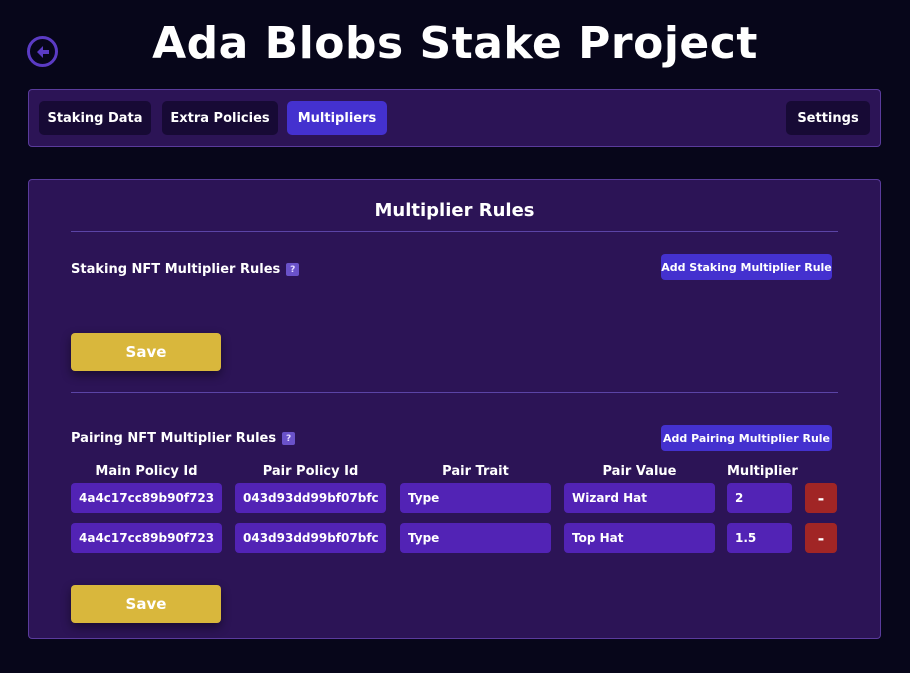 This screenshot has width=910, height=673. Describe the element at coordinates (746, 438) in the screenshot. I see `add-pairing-rule-button: Add Pairing Multiplier Rule` at that location.